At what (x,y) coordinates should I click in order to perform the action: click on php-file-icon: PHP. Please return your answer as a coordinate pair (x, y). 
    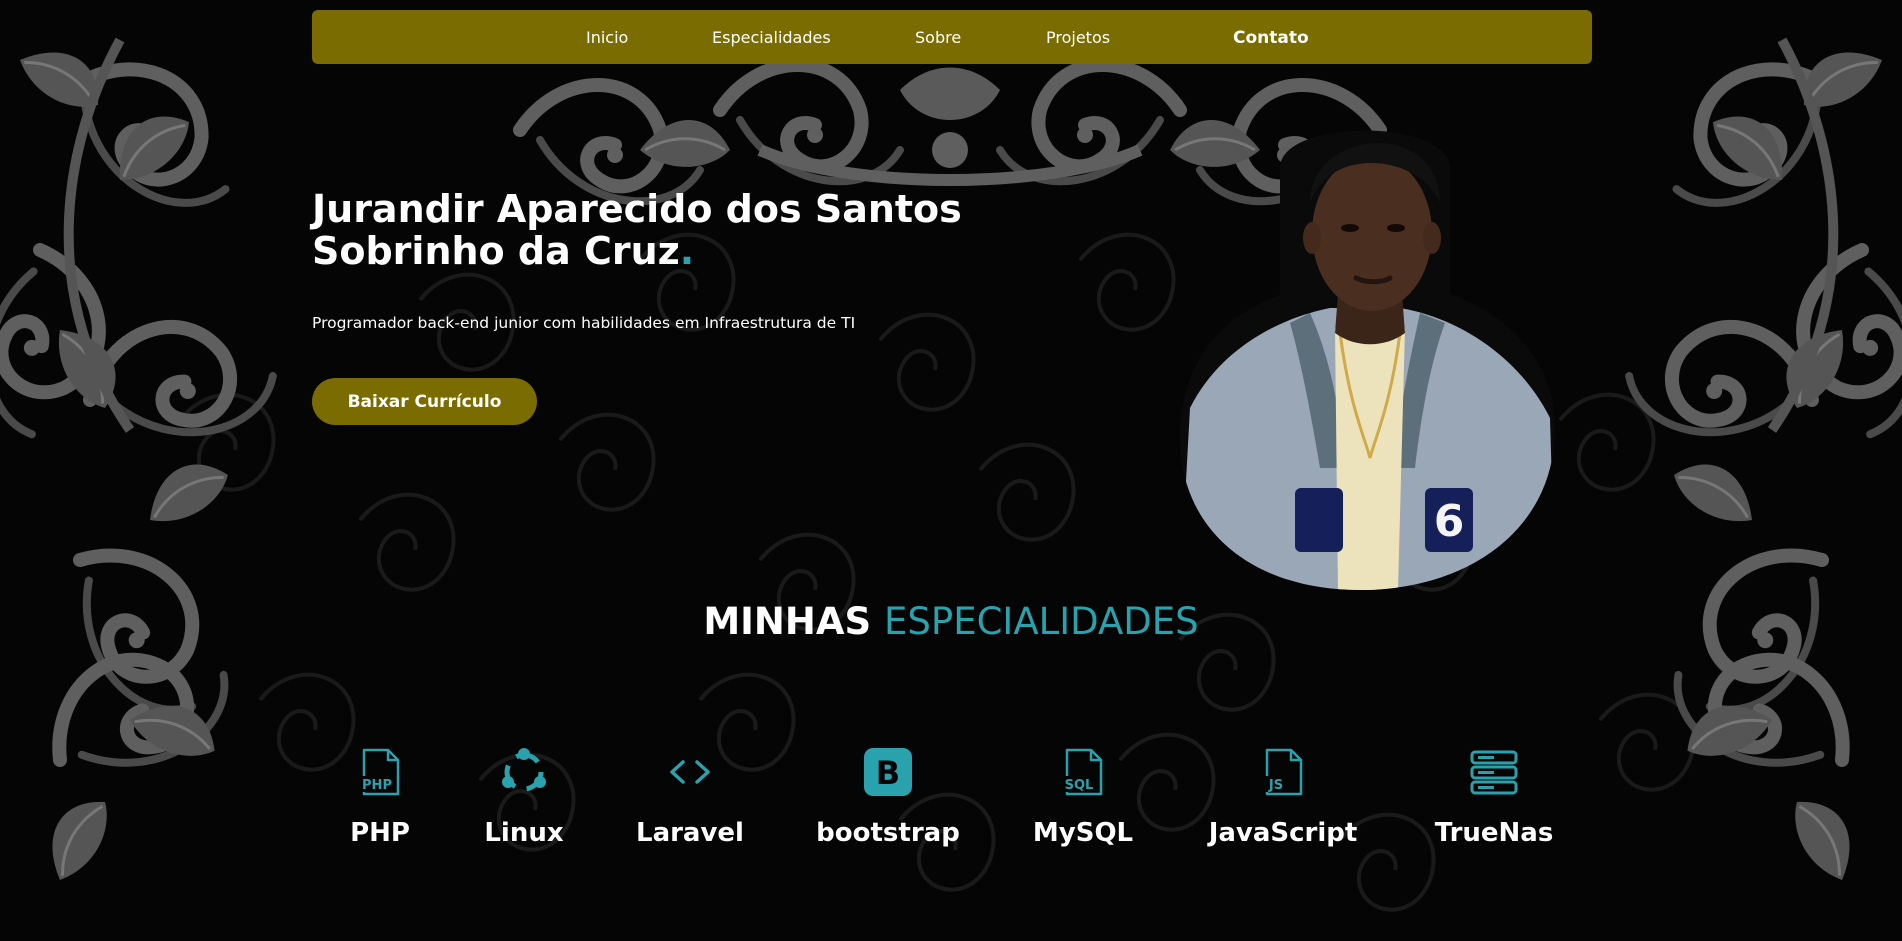
    Looking at the image, I should click on (379, 772).